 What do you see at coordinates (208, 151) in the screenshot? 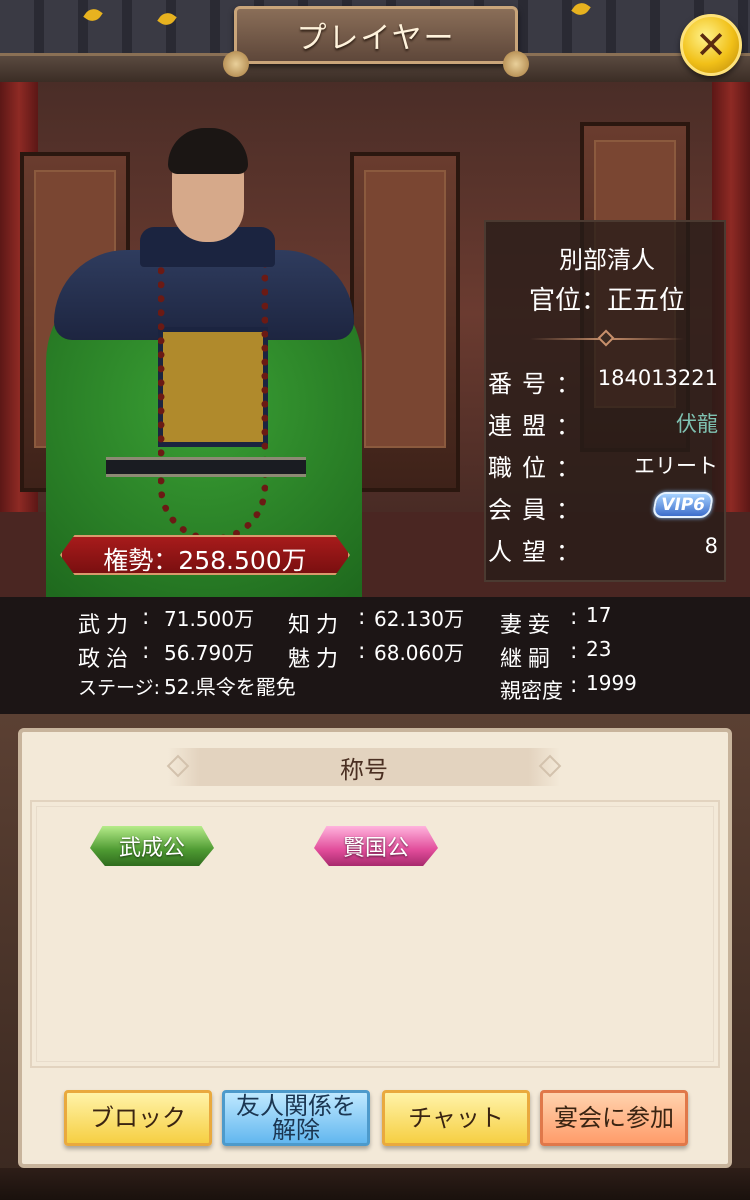
I see `avatar-hair` at bounding box center [208, 151].